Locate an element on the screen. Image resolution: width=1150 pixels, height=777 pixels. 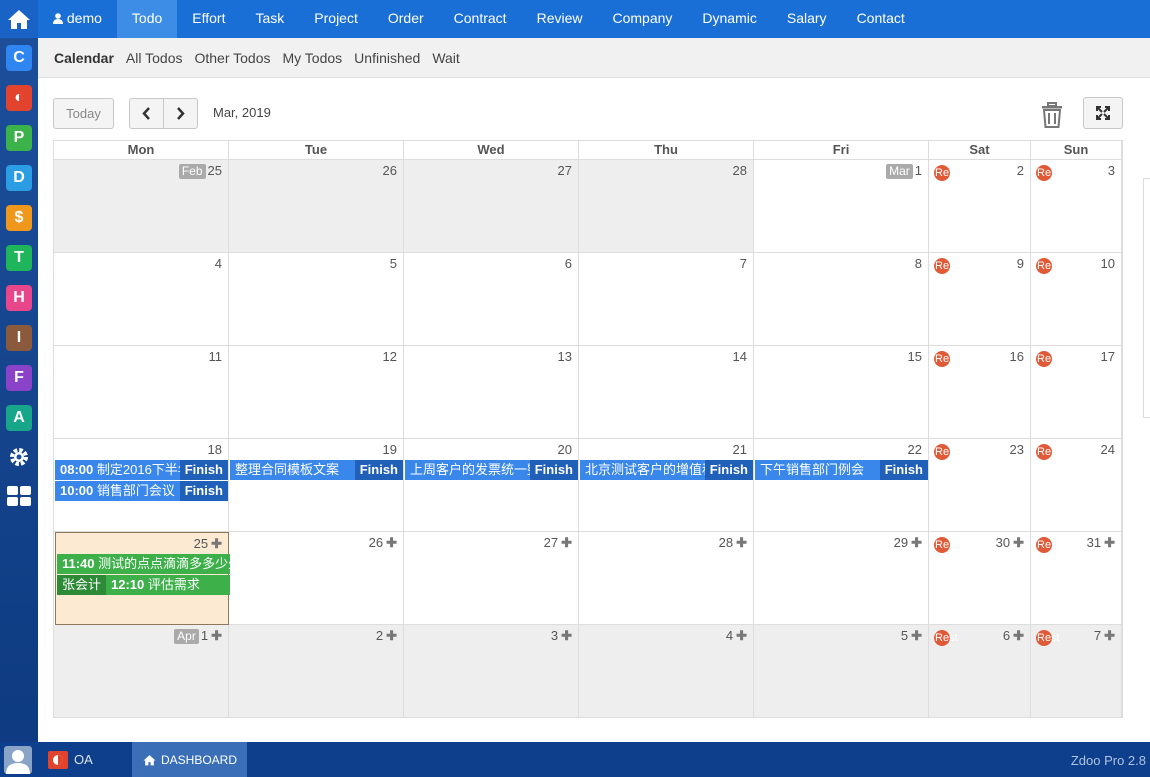
app-h-icon: H is located at coordinates (19, 298).